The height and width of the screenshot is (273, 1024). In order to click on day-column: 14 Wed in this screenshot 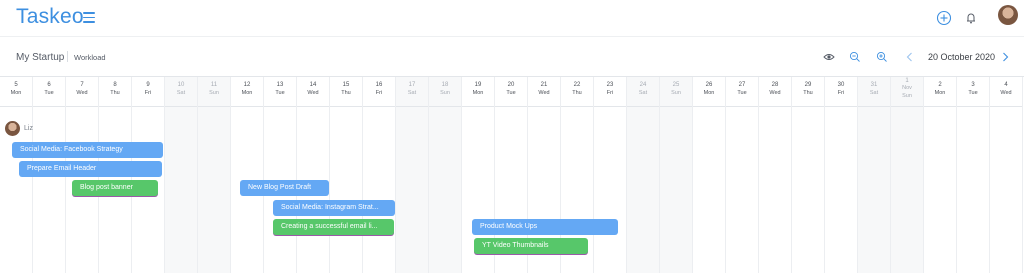, I will do `click(313, 175)`.